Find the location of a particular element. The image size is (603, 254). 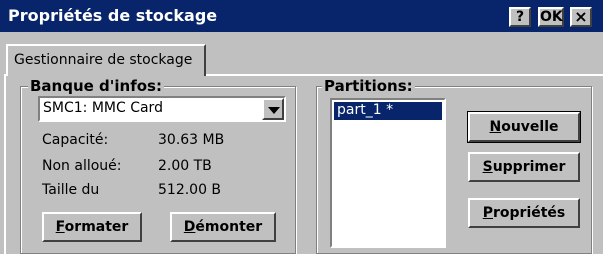

unmount-button: Démonter is located at coordinates (223, 227).